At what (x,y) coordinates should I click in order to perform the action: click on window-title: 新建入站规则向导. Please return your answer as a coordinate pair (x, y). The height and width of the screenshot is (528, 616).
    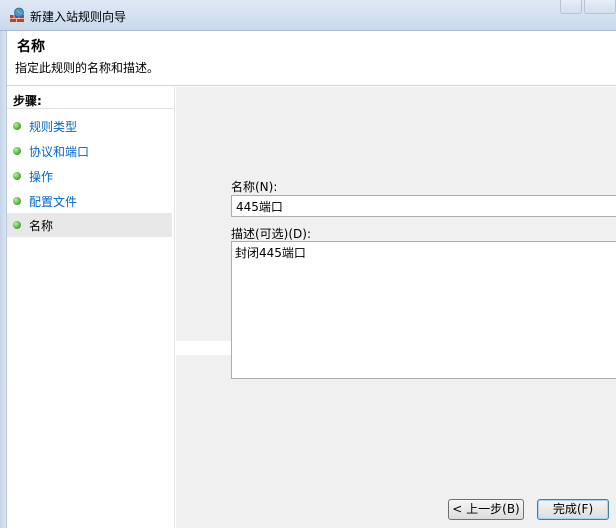
    Looking at the image, I should click on (78, 17).